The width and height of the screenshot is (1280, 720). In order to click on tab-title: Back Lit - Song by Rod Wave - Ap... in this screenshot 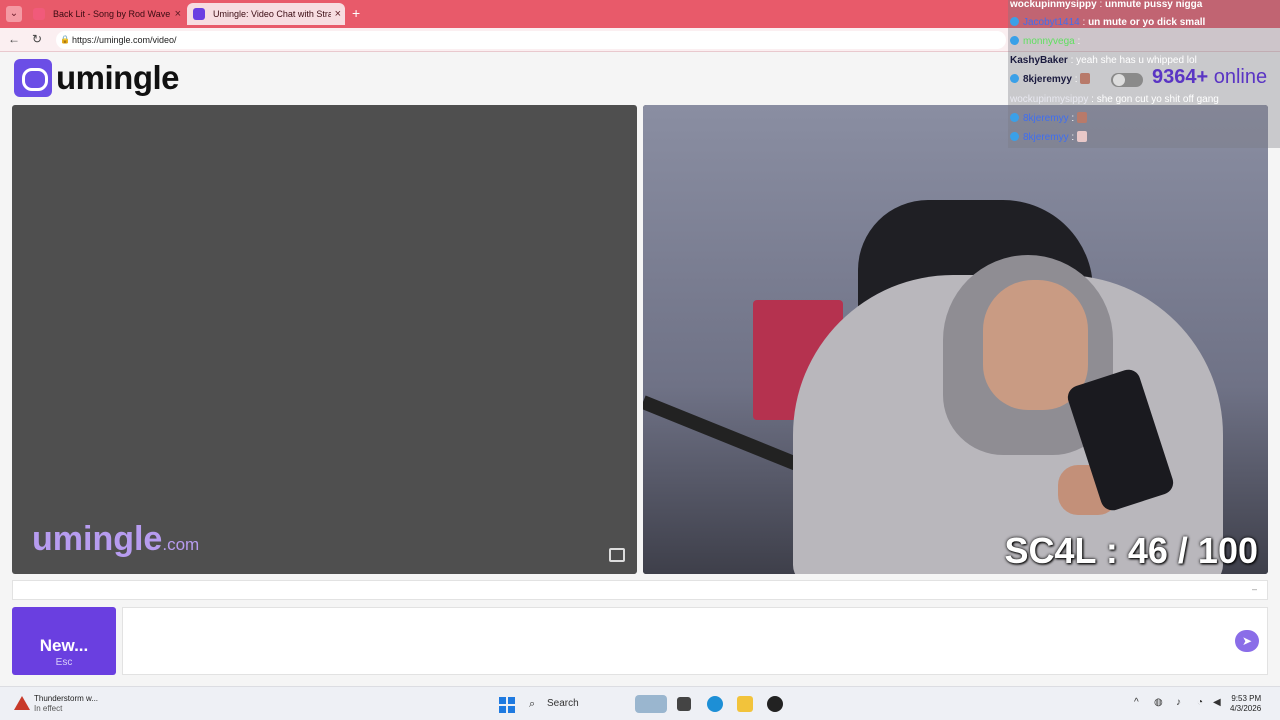, I will do `click(112, 14)`.